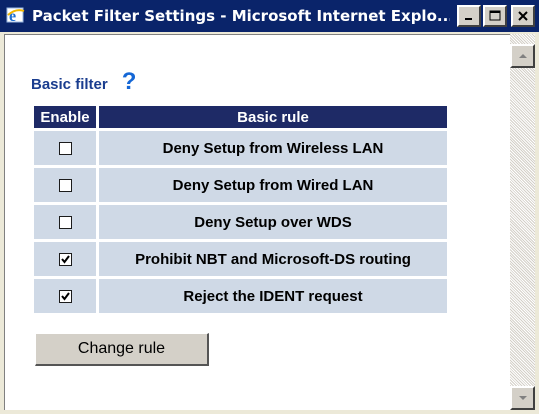 The height and width of the screenshot is (414, 539). I want to click on scroll-up-button, so click(522, 56).